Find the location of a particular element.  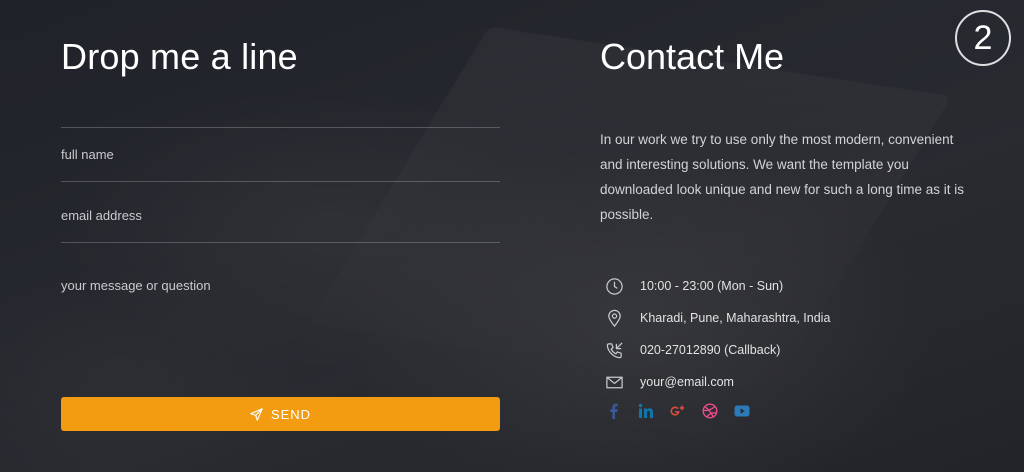

google-plus-icon is located at coordinates (677, 410).